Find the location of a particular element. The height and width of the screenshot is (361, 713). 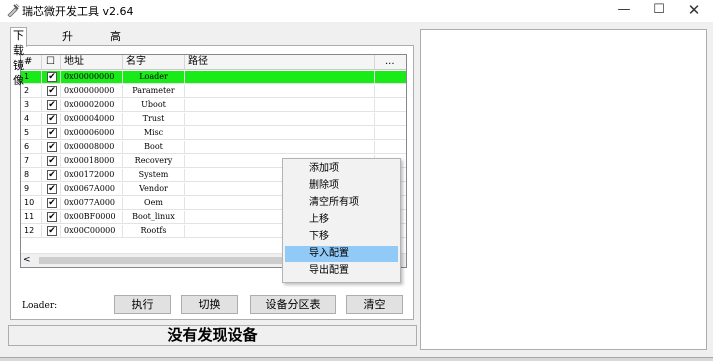

context-menu-item: 下移 is located at coordinates (341, 237).